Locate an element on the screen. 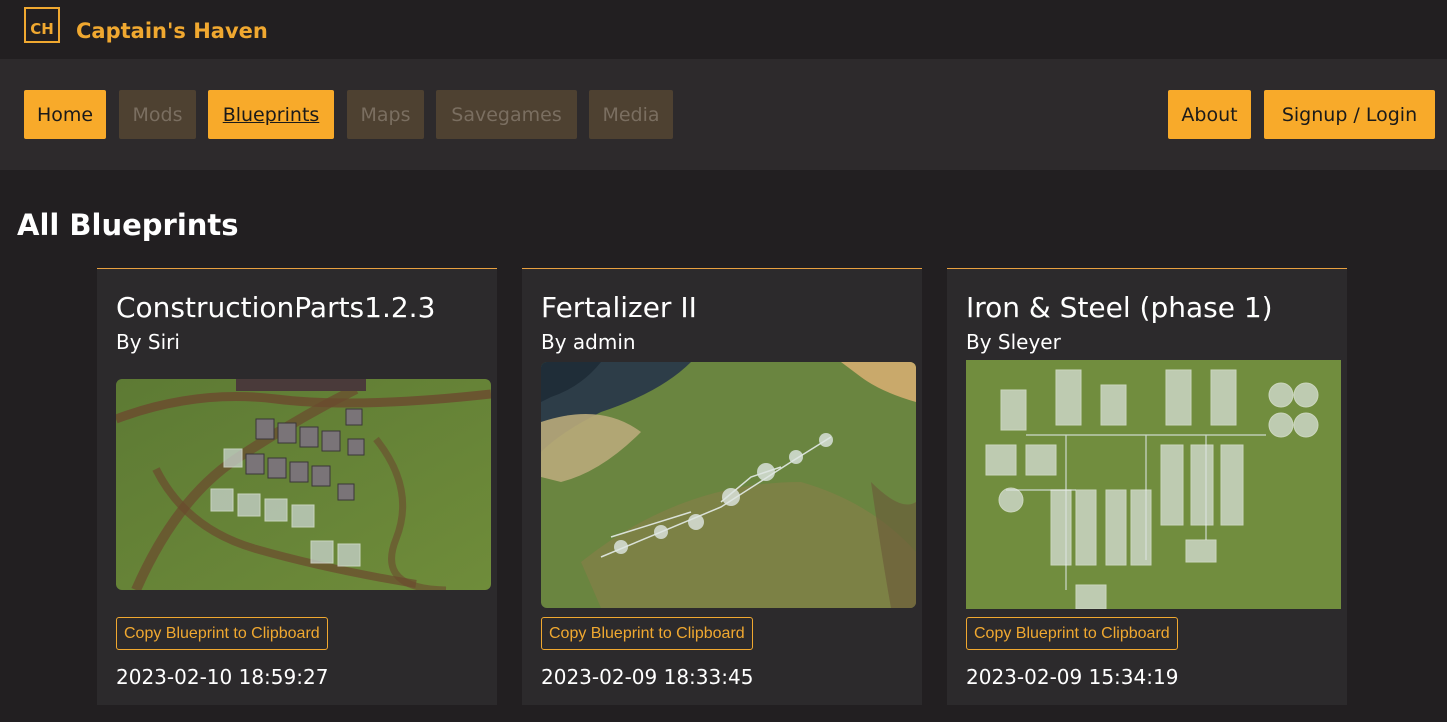  nav-blueprints-button: Blueprints is located at coordinates (271, 114).